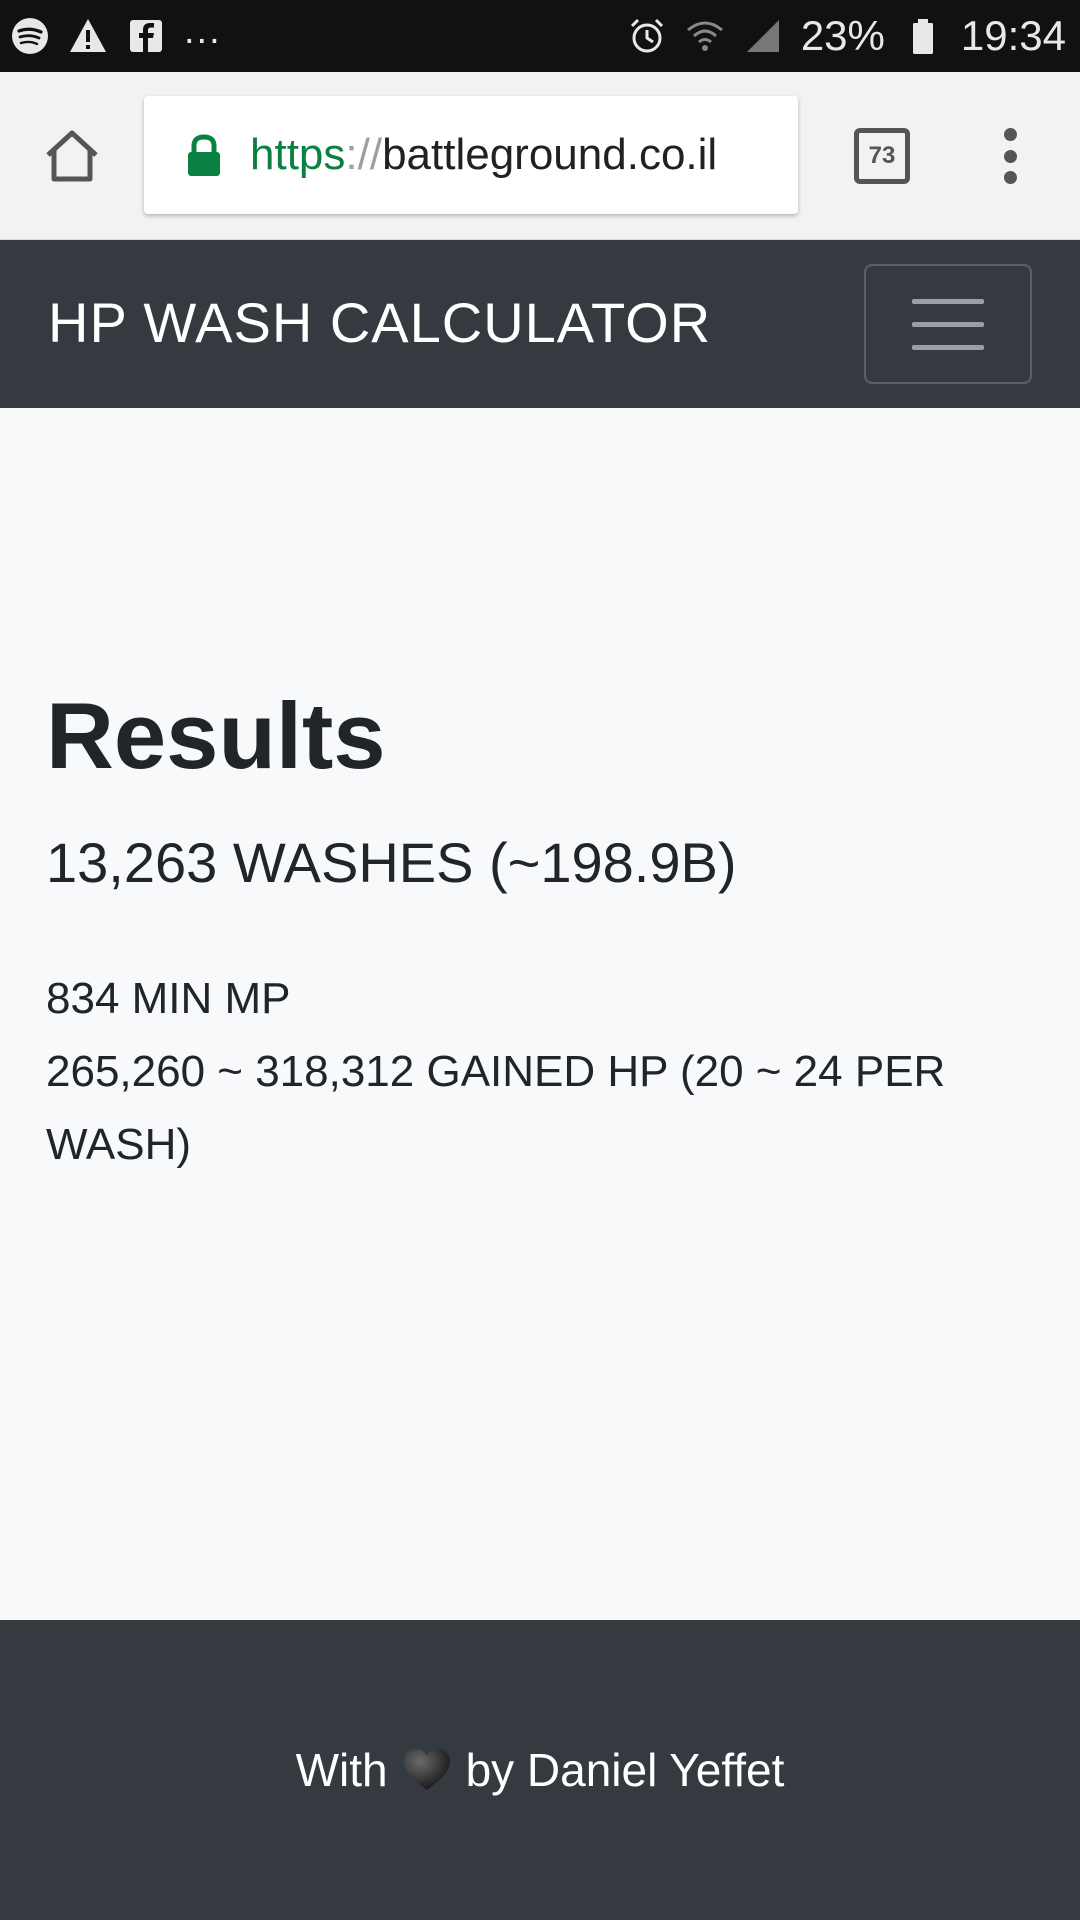 The image size is (1080, 1920). I want to click on status-bar: ... 23% 19:34, so click(540, 36).